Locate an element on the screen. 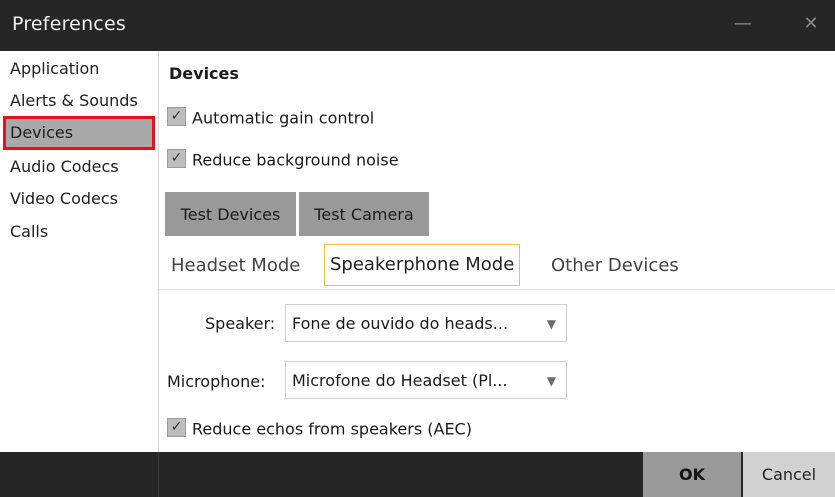 The width and height of the screenshot is (835, 497). aec-option: ✓ Reduce echos from speakers (AEC) is located at coordinates (319, 429).